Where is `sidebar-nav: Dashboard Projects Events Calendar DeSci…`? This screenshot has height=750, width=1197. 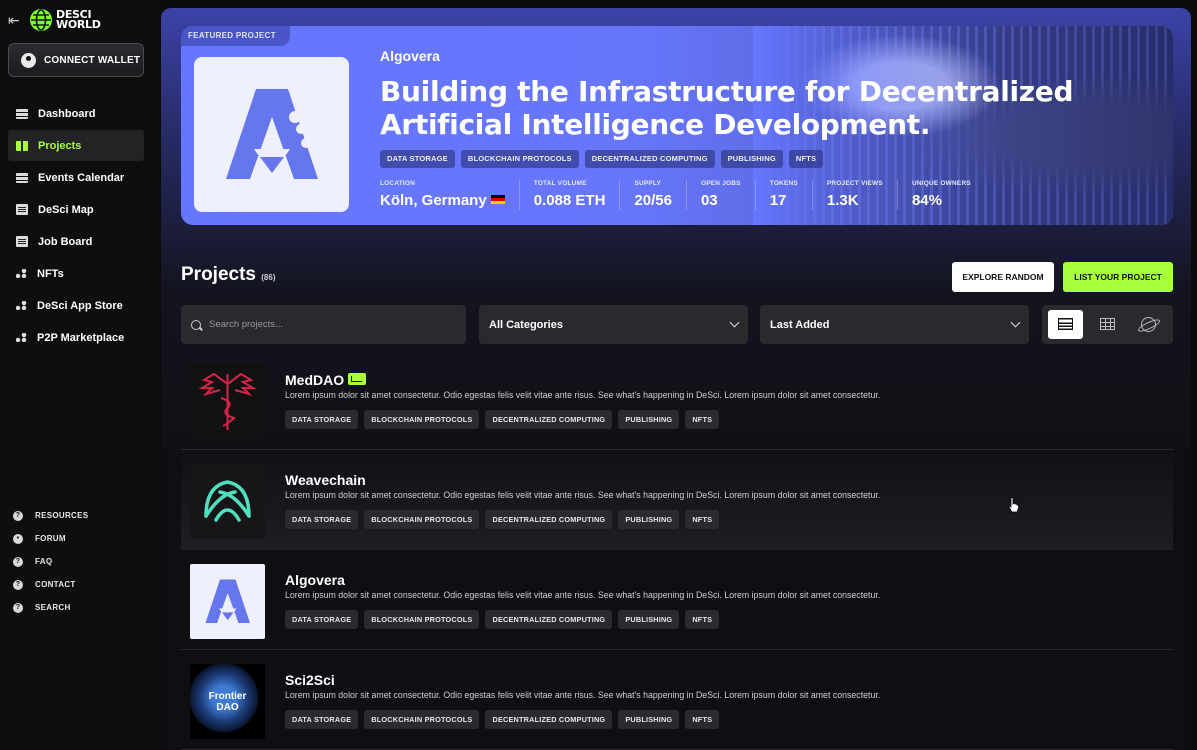
sidebar-nav: Dashboard Projects Events Calendar DeSci… is located at coordinates (76, 226).